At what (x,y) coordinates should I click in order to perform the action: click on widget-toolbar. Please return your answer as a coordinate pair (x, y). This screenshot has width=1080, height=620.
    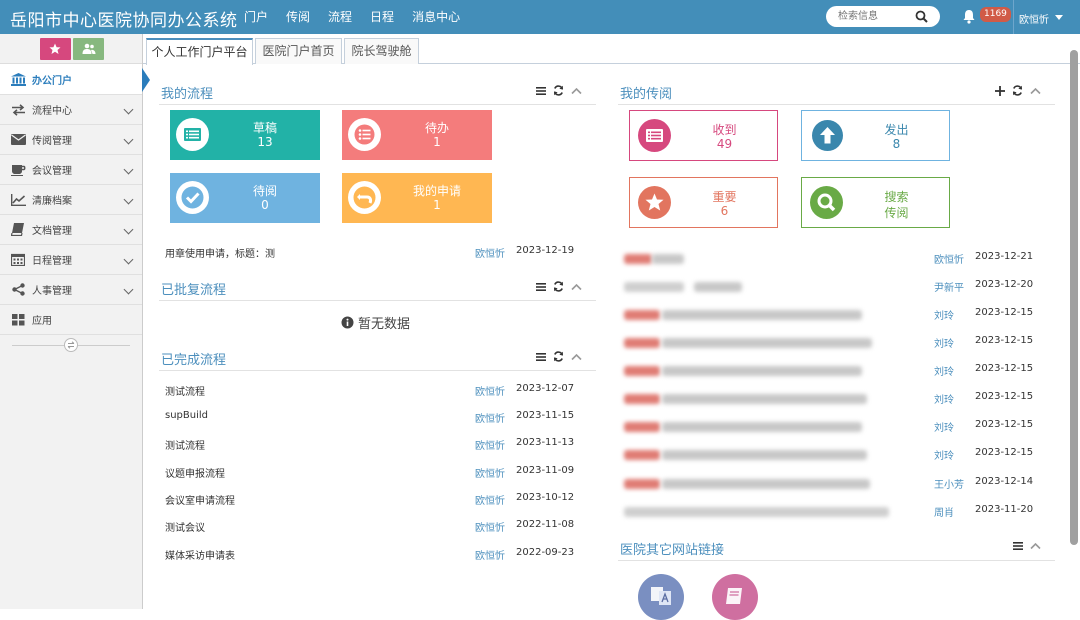
    Looking at the image, I should click on (559, 286).